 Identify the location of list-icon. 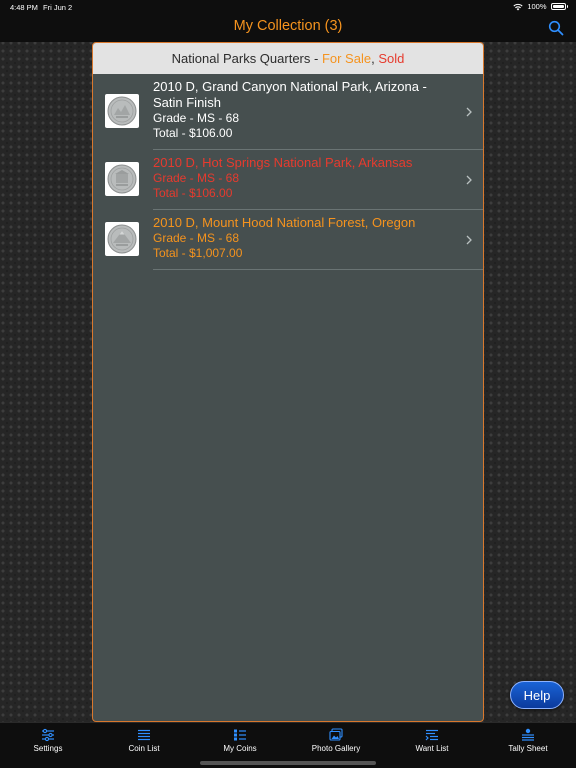
(144, 735).